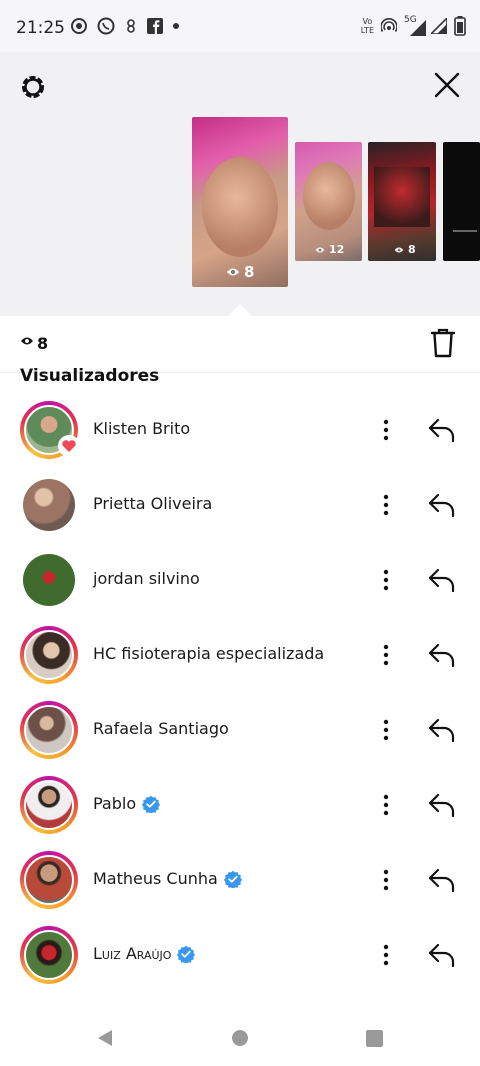 The height and width of the screenshot is (1066, 480). I want to click on viewer-name-text: jordan silvino, so click(146, 578).